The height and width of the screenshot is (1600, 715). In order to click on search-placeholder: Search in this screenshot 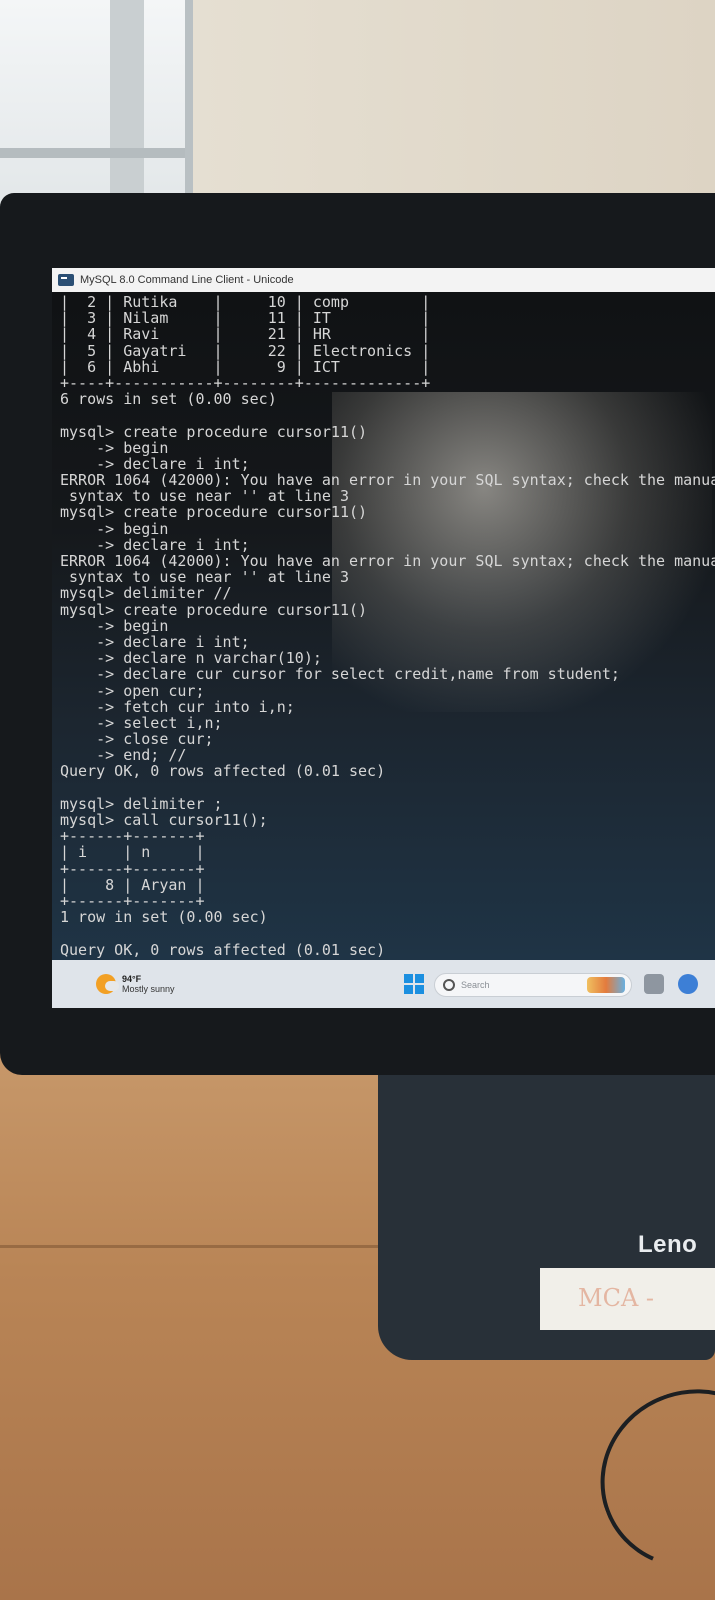, I will do `click(475, 985)`.